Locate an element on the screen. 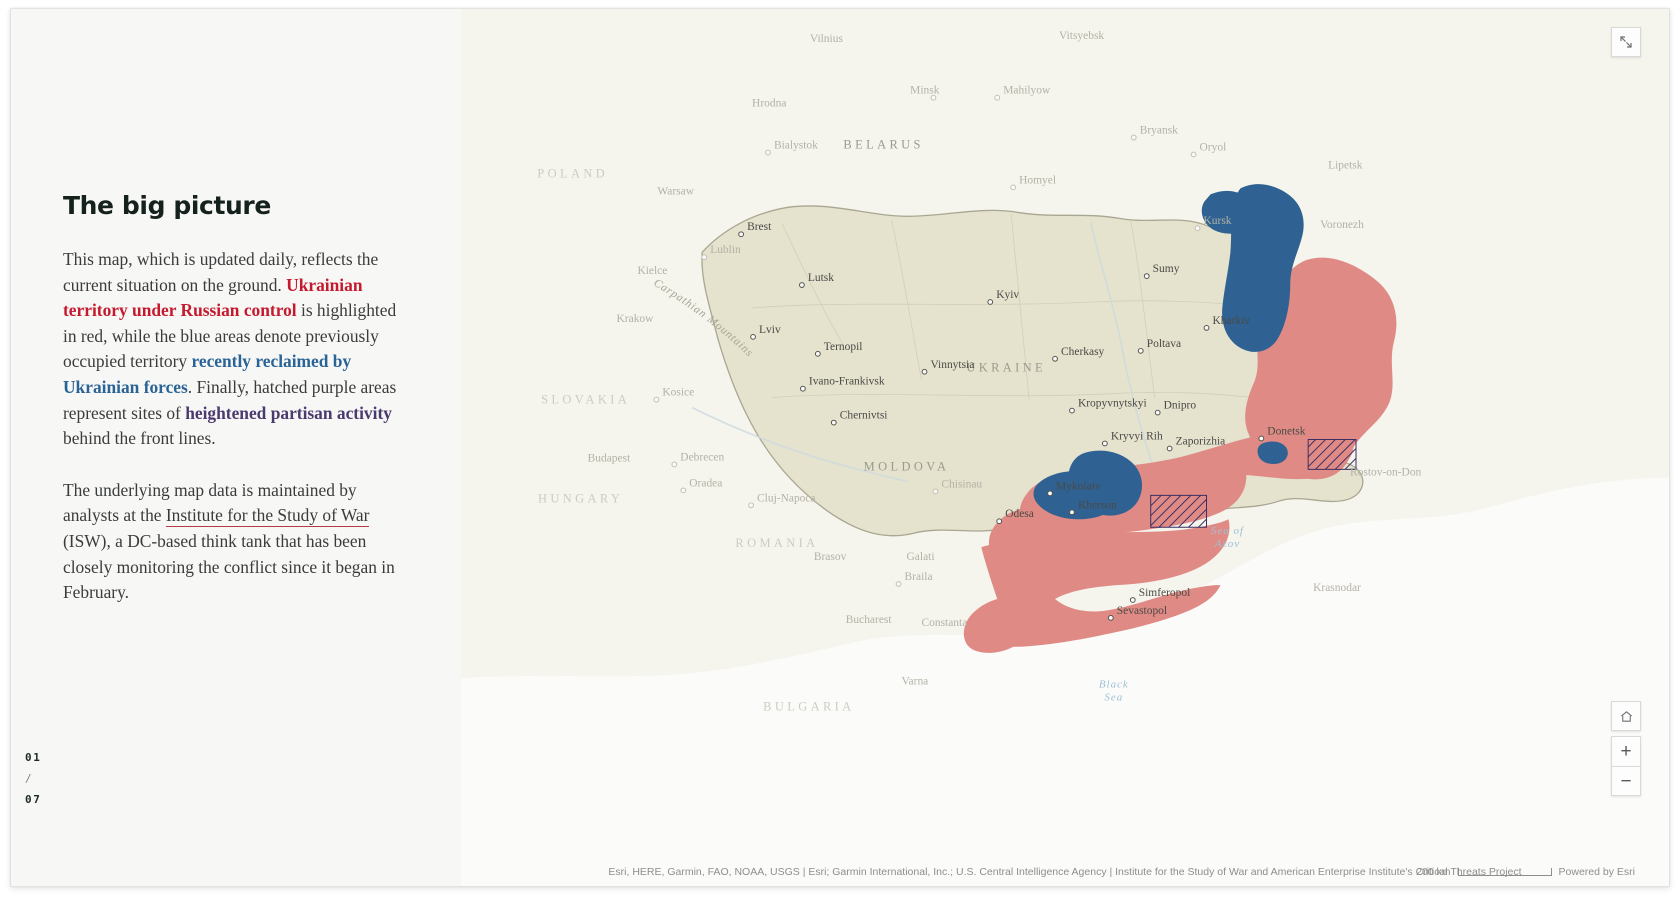  city-label-text: Cherkasy is located at coordinates (1083, 352).